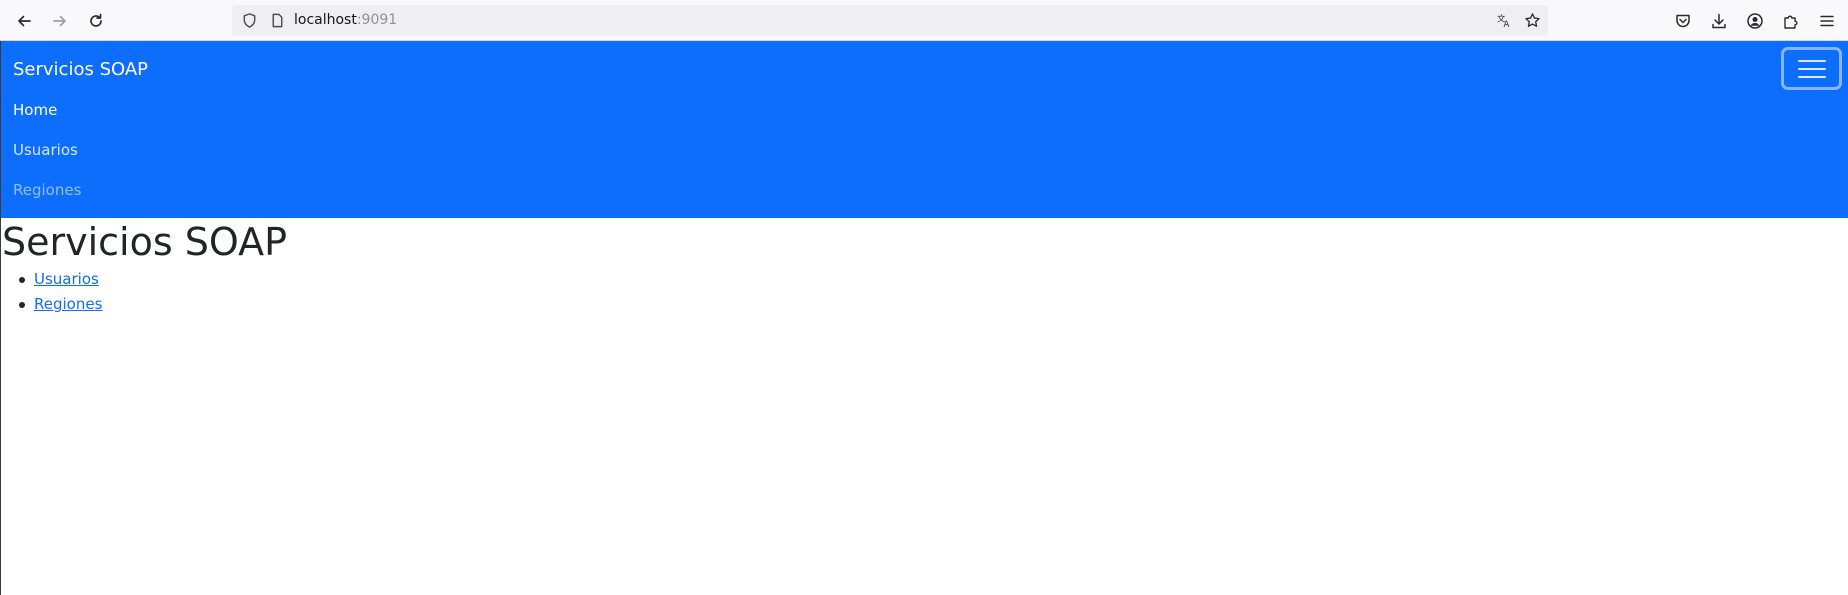  I want to click on browser-toolbar: localhost:9091 文 A, so click(924, 20).